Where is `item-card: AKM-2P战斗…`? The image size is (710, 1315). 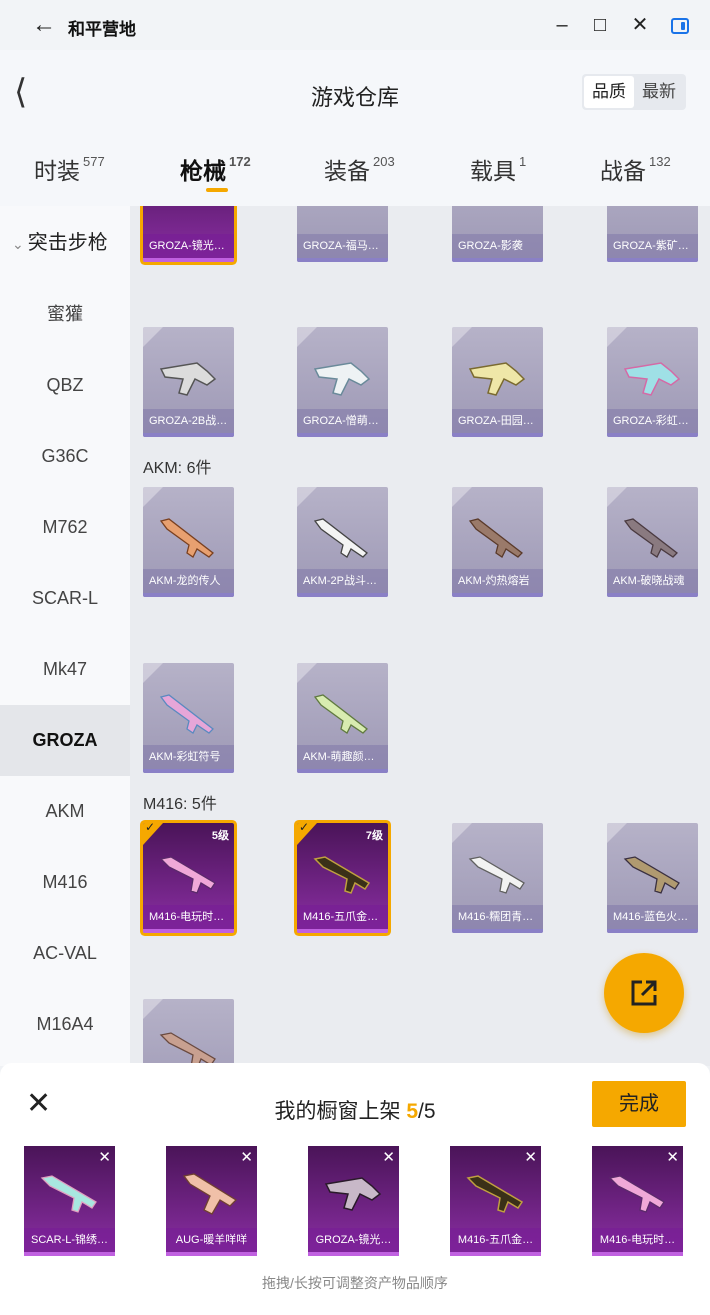
item-card: AKM-2P战斗… is located at coordinates (342, 542).